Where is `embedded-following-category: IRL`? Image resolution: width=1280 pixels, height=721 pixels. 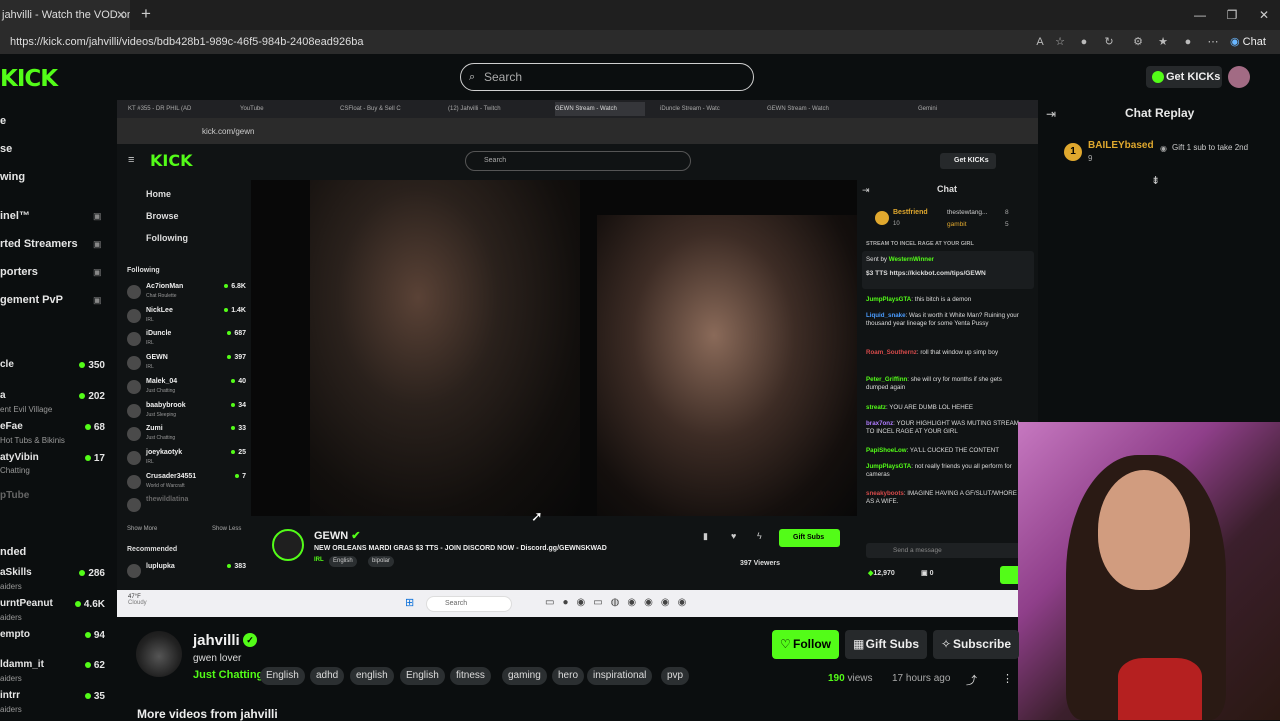
embedded-following-category: IRL is located at coordinates (150, 319).